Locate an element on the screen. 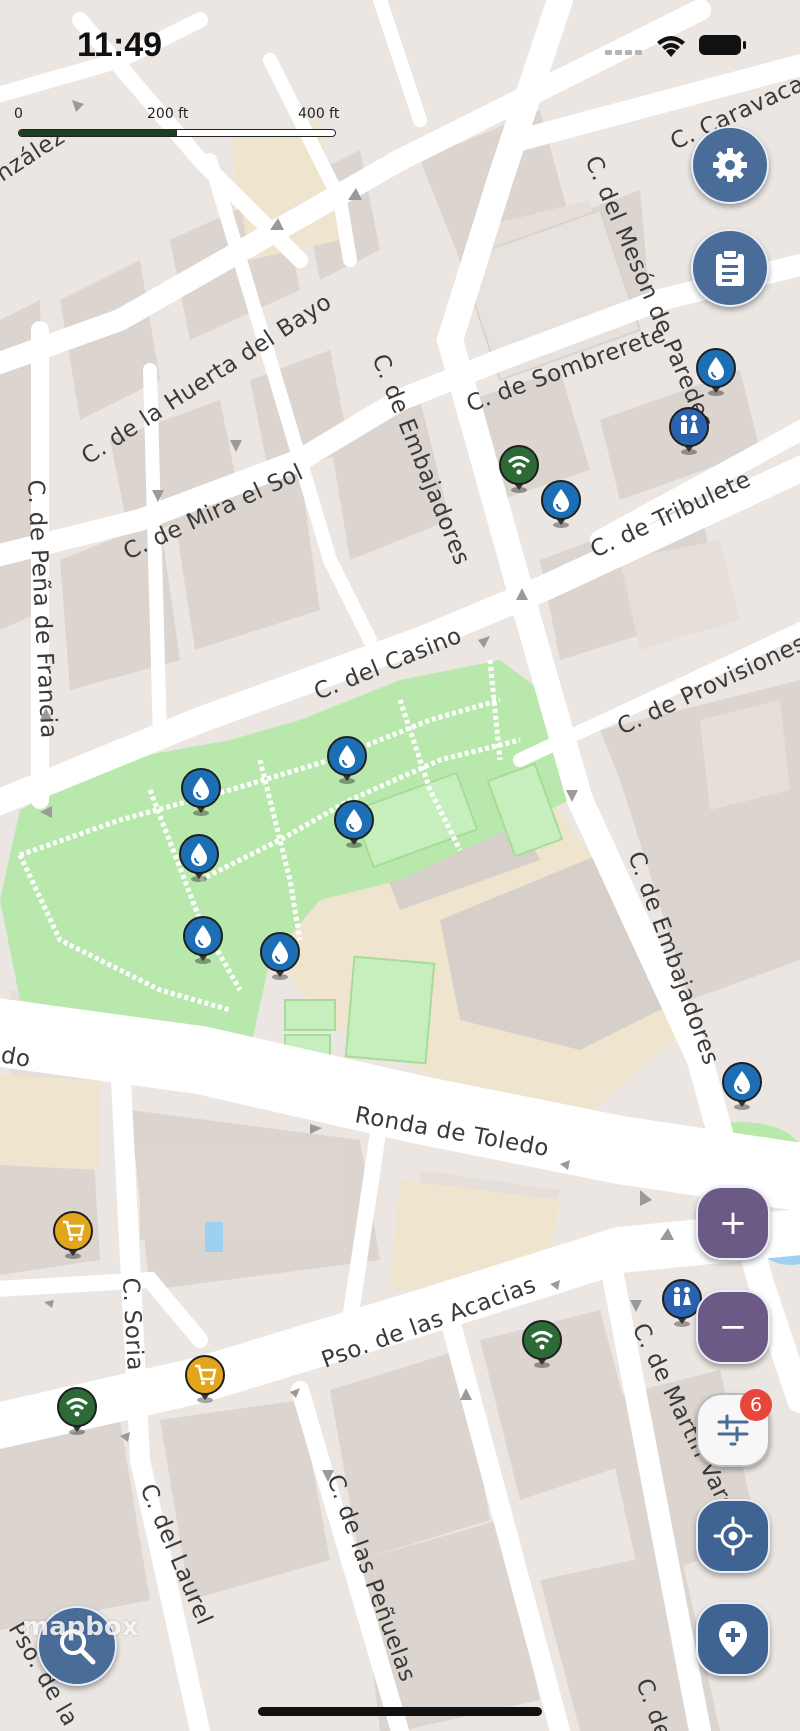 This screenshot has height=1731, width=800. clipboard-icon is located at coordinates (730, 267).